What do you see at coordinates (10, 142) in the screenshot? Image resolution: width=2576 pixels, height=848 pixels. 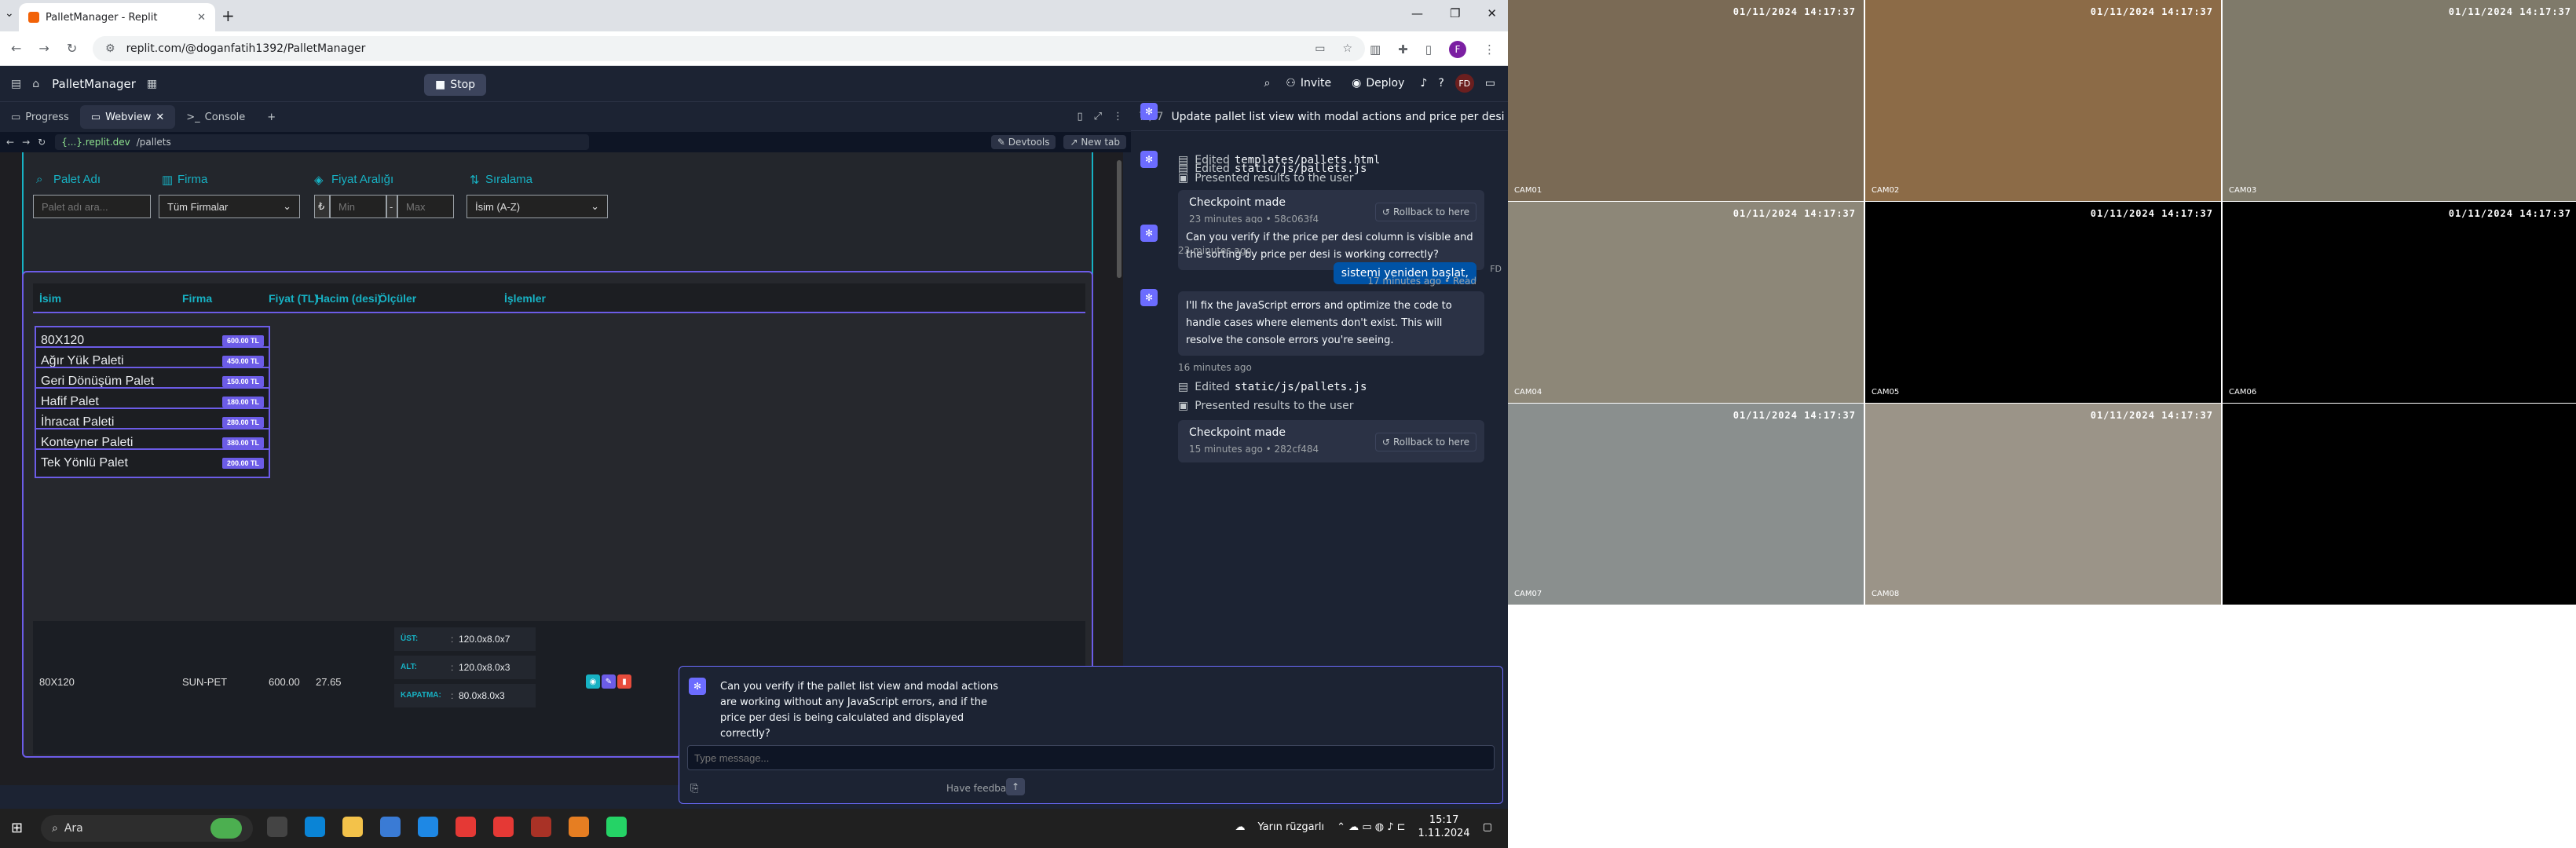 I see `webview-back-icon: ←` at bounding box center [10, 142].